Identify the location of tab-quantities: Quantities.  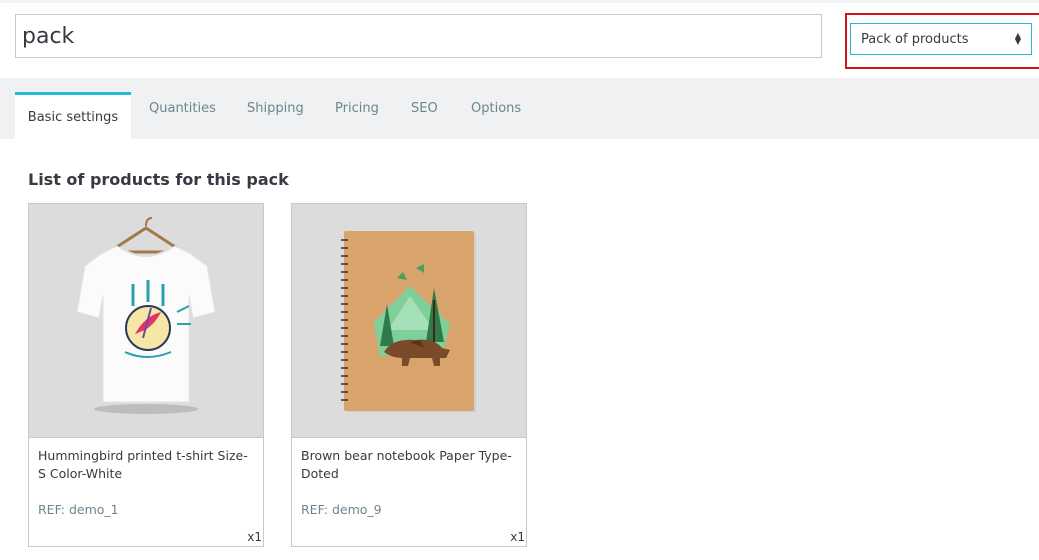
(182, 108).